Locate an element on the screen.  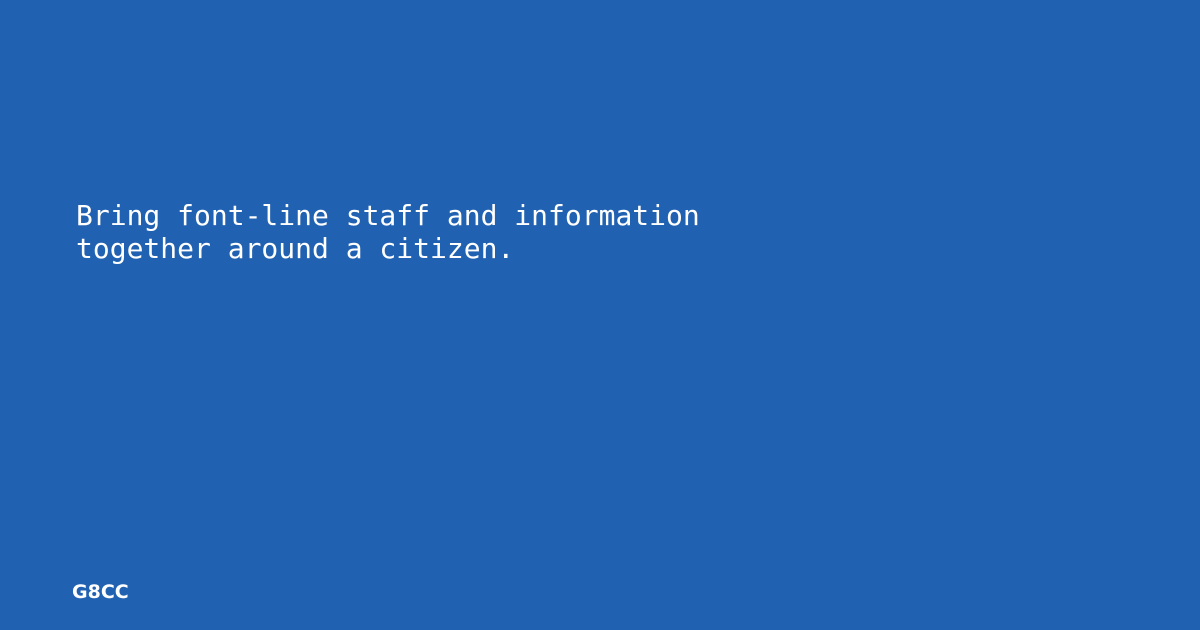
tagline-line-2: together around a citizen. is located at coordinates (295, 248).